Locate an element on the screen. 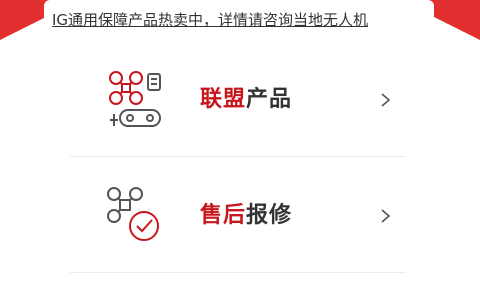  label-rest: 报修 is located at coordinates (269, 215).